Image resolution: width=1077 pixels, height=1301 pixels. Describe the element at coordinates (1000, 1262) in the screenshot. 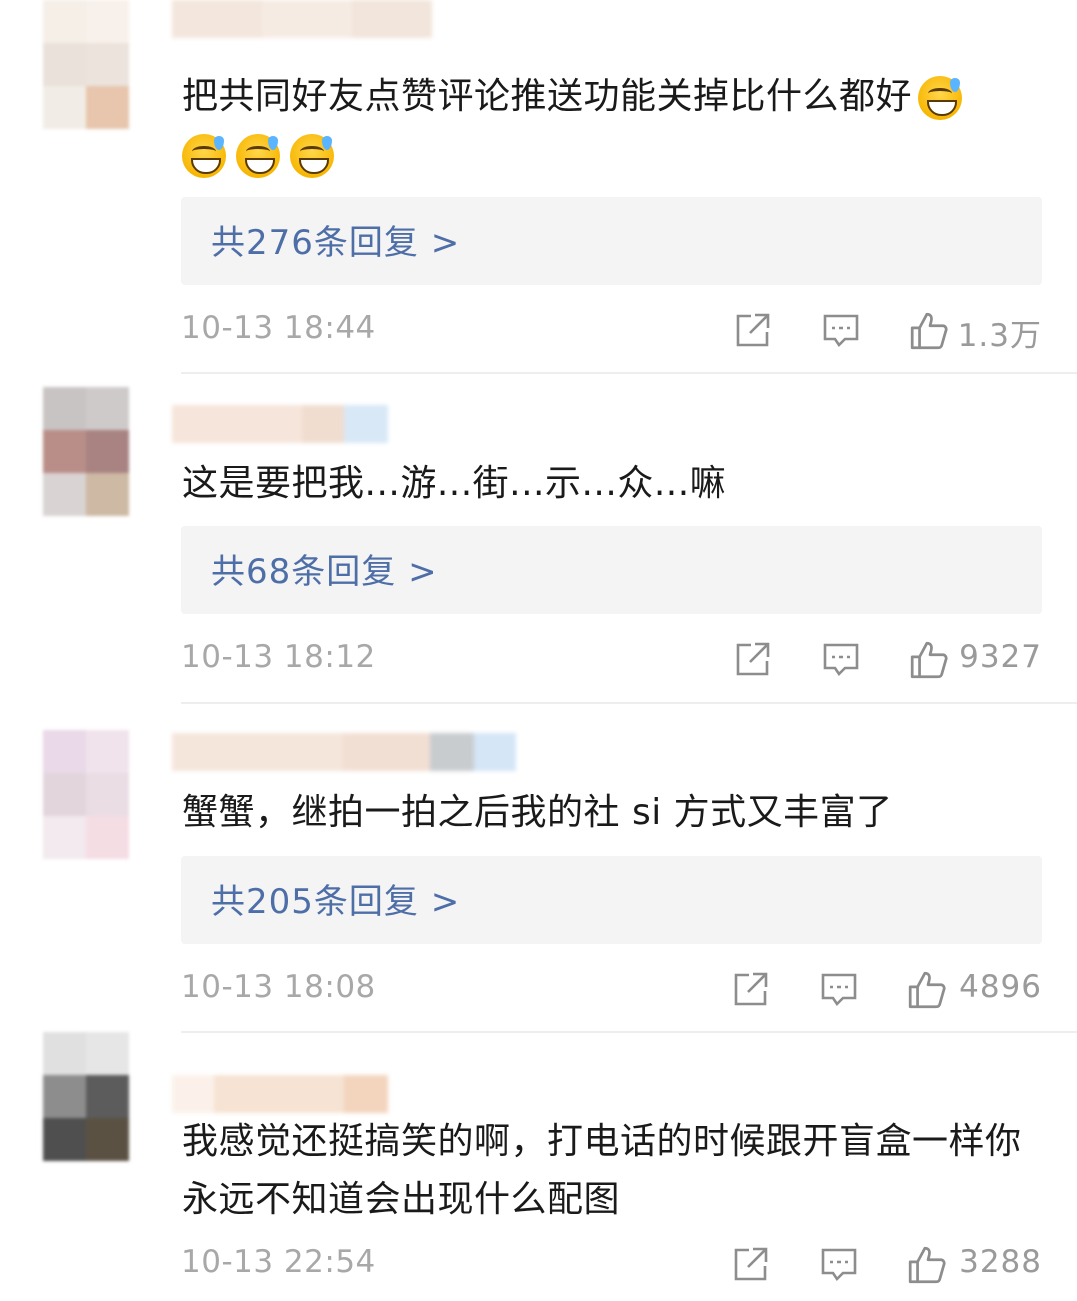

I see `like-count: 3288` at that location.